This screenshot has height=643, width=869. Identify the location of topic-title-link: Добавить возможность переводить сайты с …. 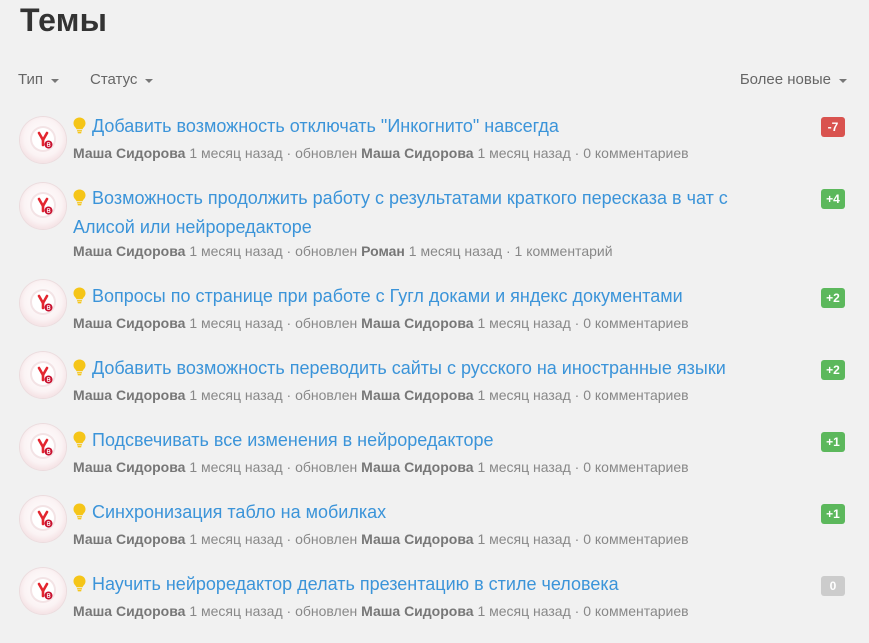
(409, 368).